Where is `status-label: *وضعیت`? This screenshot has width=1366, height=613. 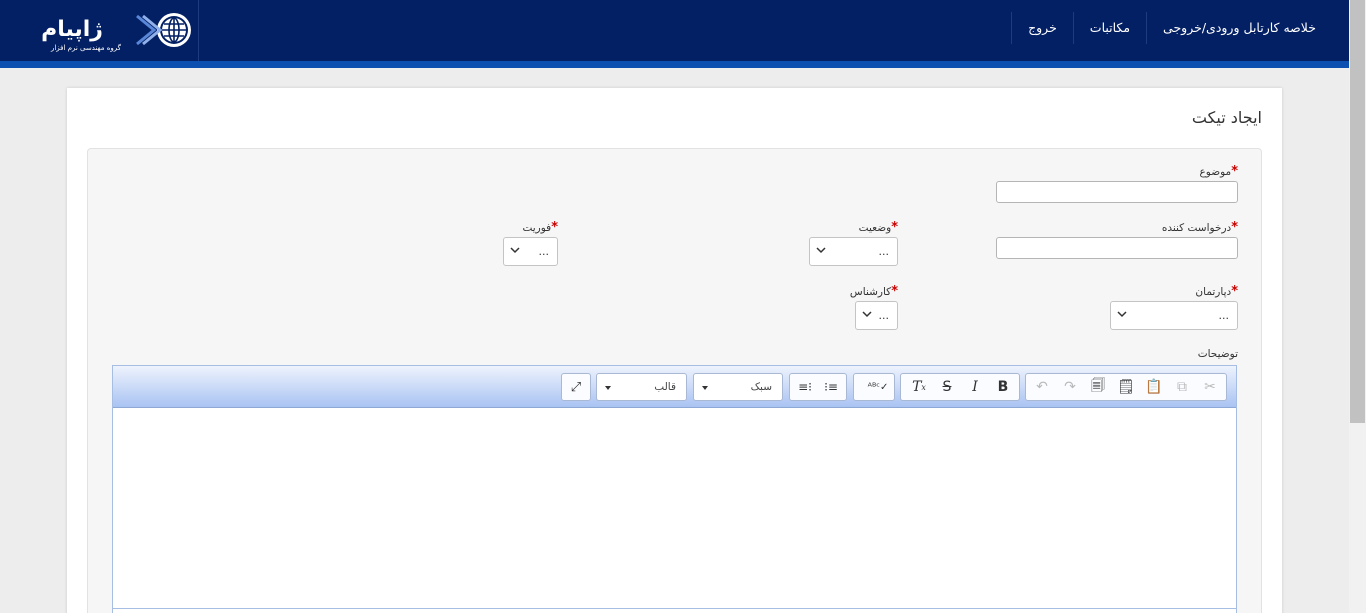
status-label: *وضعیت is located at coordinates (878, 227).